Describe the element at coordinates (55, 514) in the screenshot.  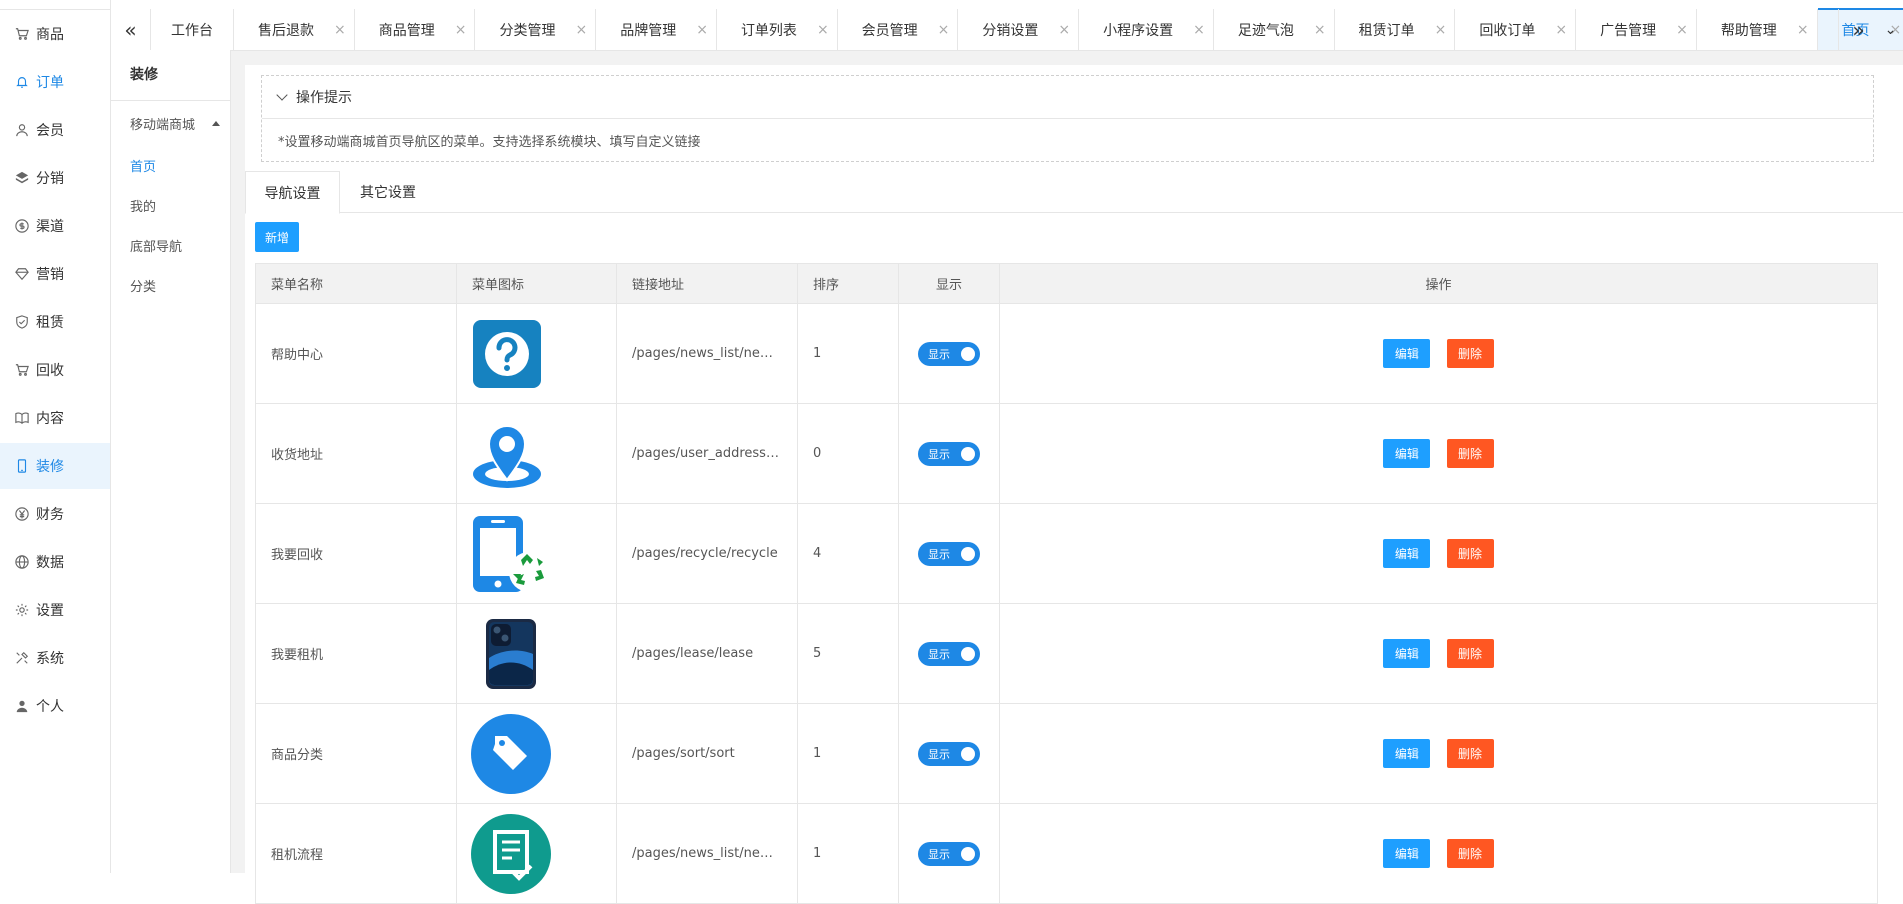
I see `sidebar-item-finance: 财务` at that location.